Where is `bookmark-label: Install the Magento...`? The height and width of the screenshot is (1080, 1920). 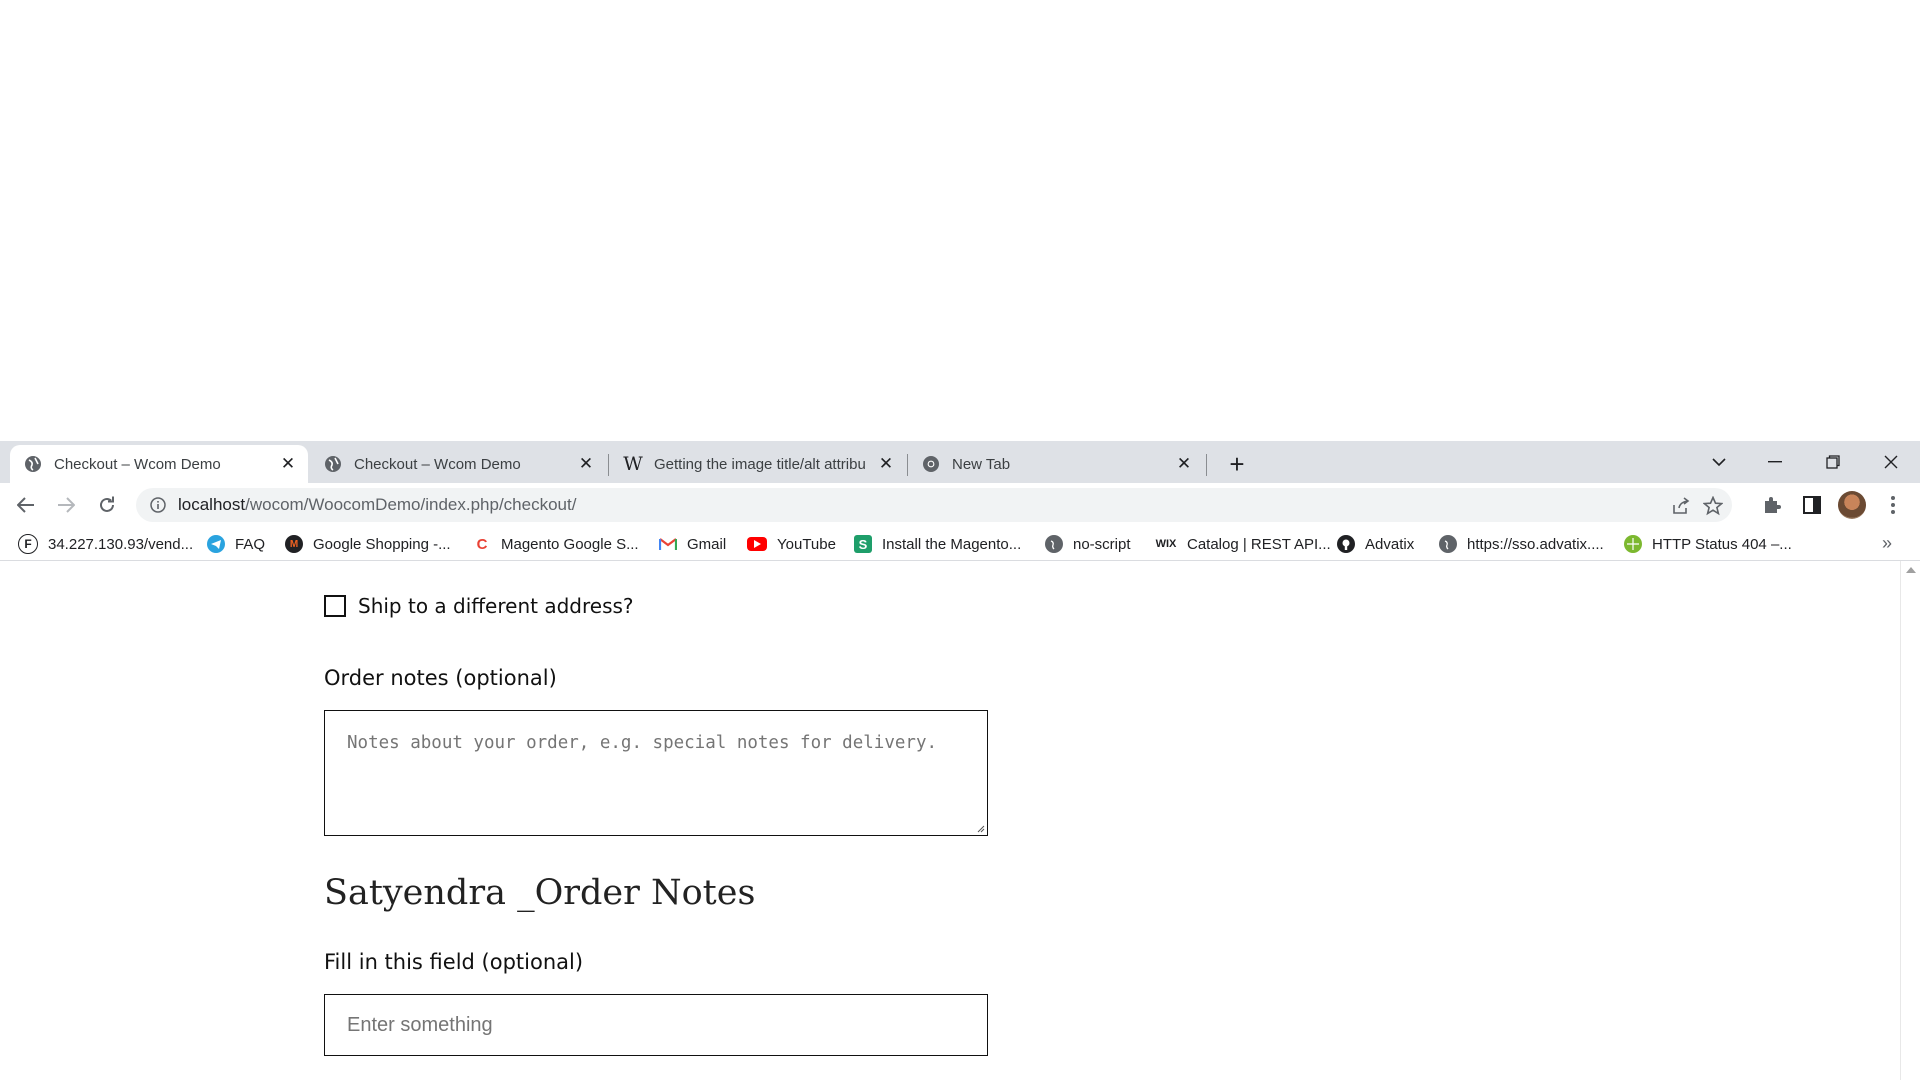
bookmark-label: Install the Magento... is located at coordinates (952, 544).